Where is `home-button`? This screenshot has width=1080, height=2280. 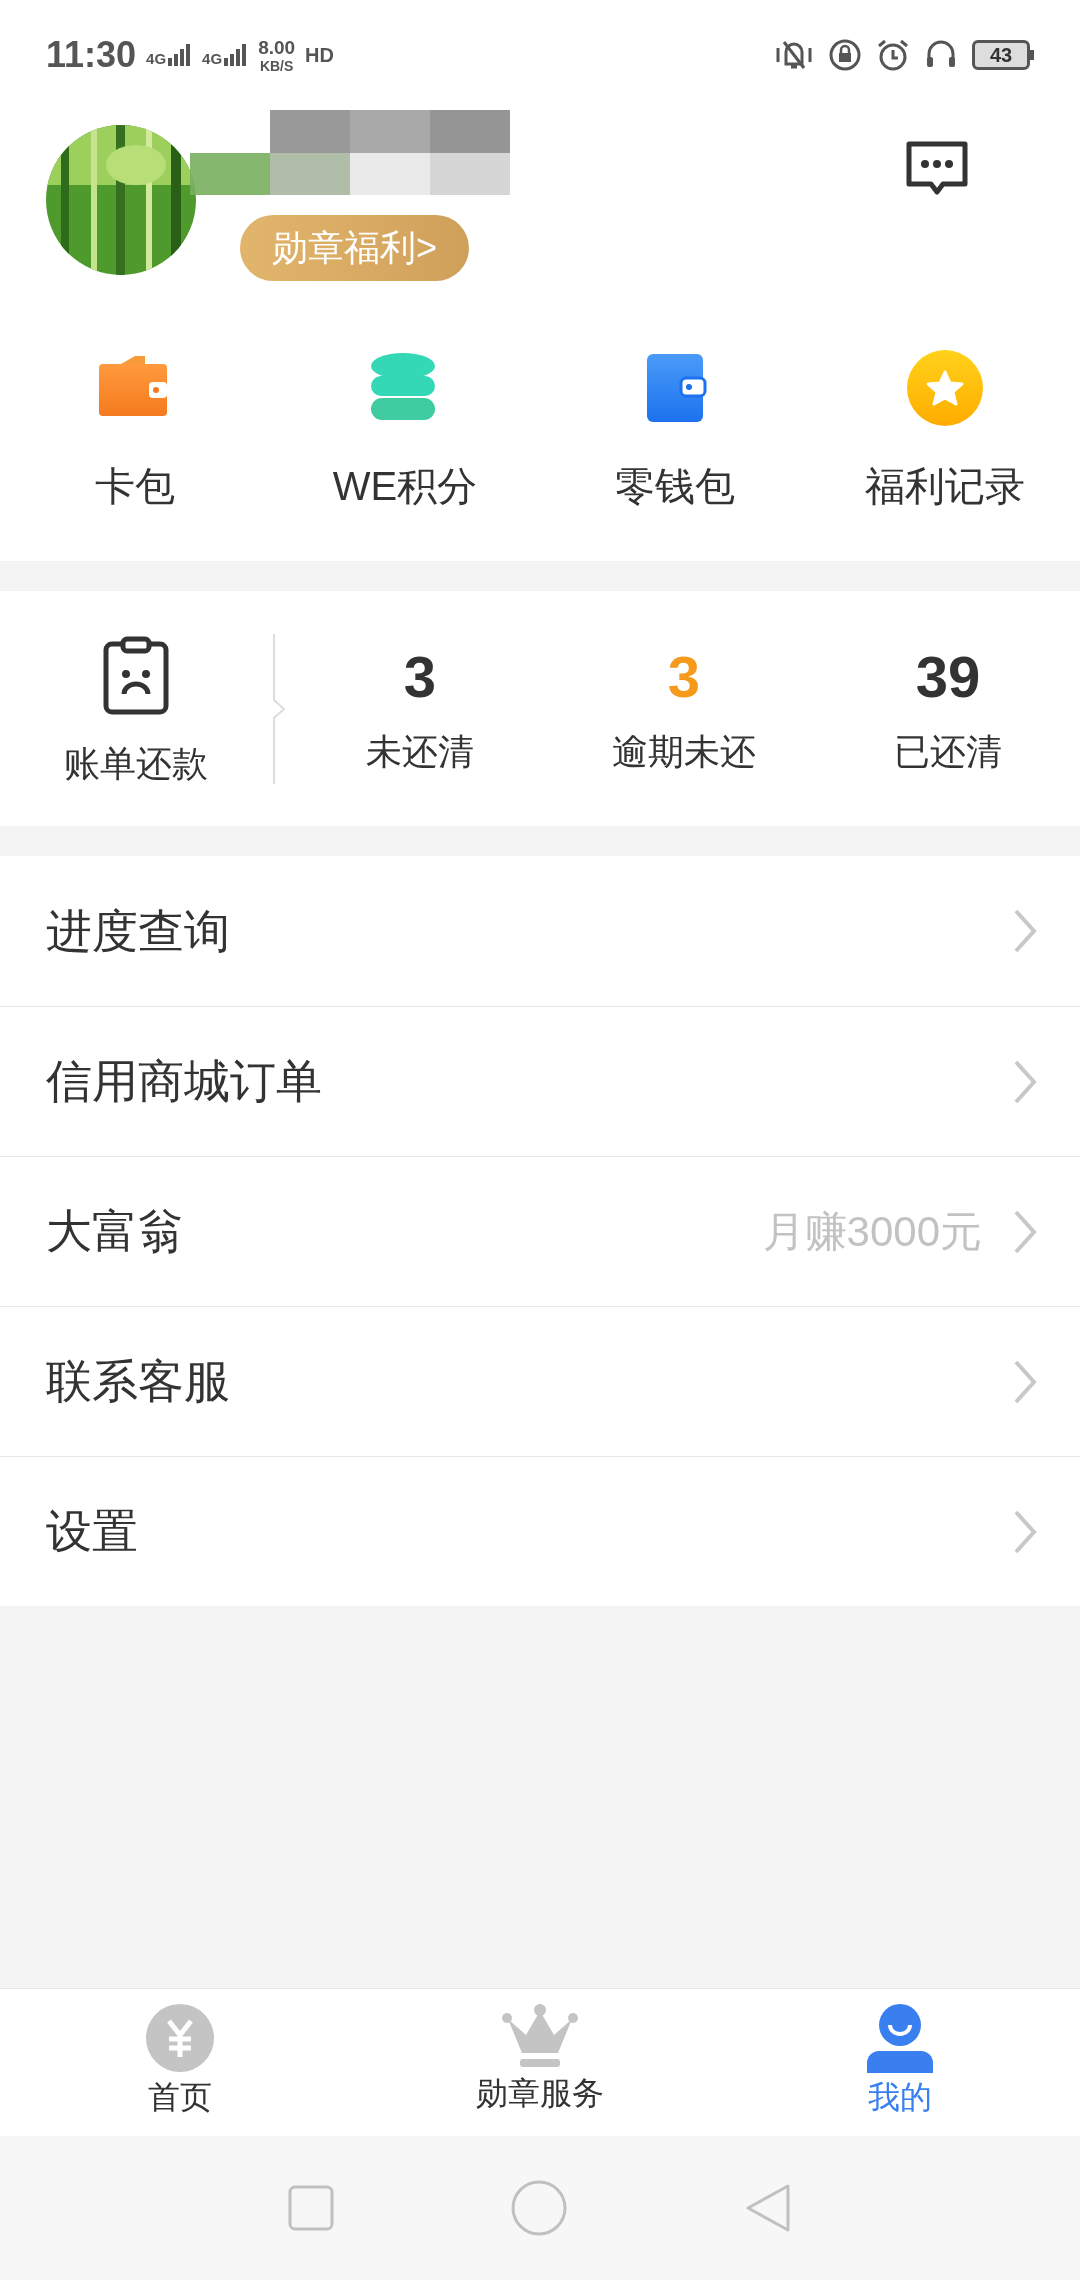
home-button is located at coordinates (539, 2208).